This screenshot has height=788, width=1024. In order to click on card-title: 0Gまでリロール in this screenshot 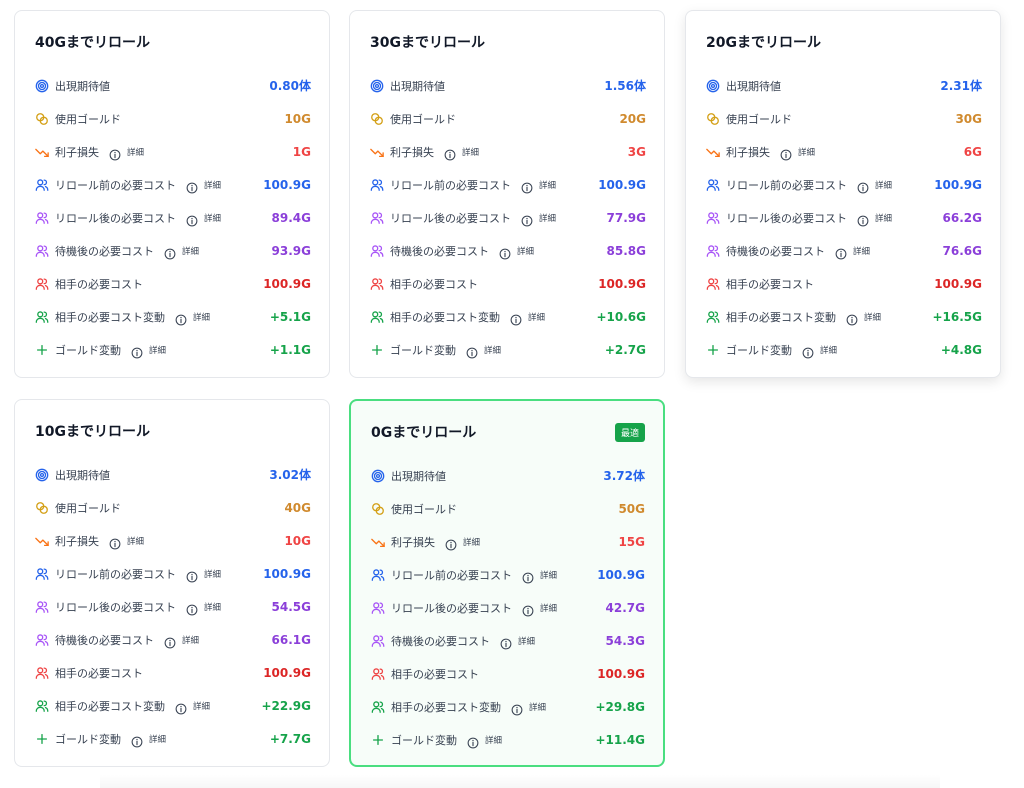, I will do `click(424, 433)`.